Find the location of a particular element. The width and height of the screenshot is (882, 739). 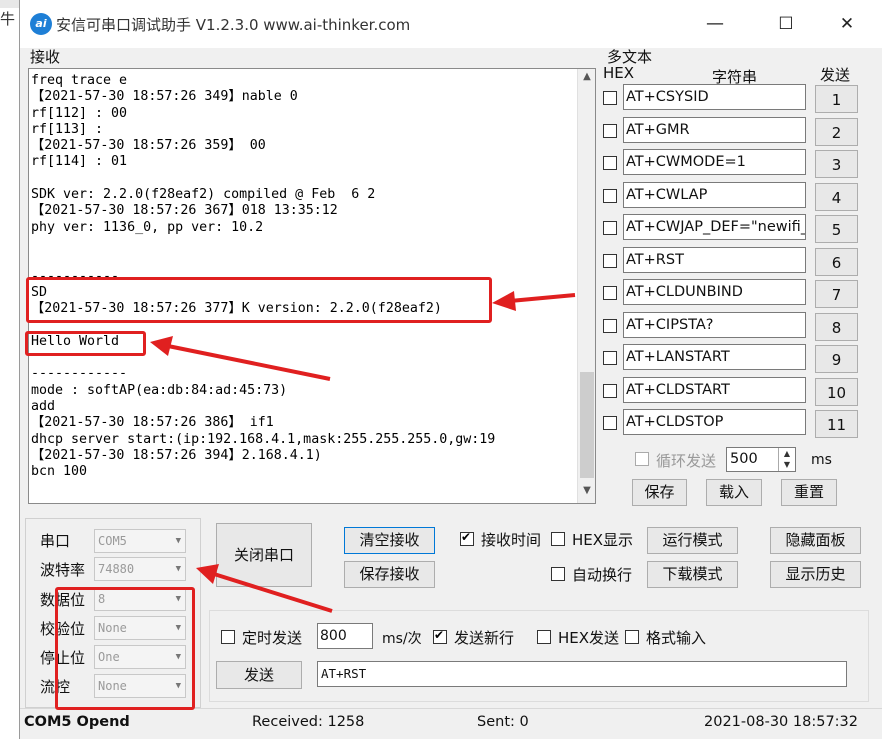

send-row-button: 10 is located at coordinates (836, 392).